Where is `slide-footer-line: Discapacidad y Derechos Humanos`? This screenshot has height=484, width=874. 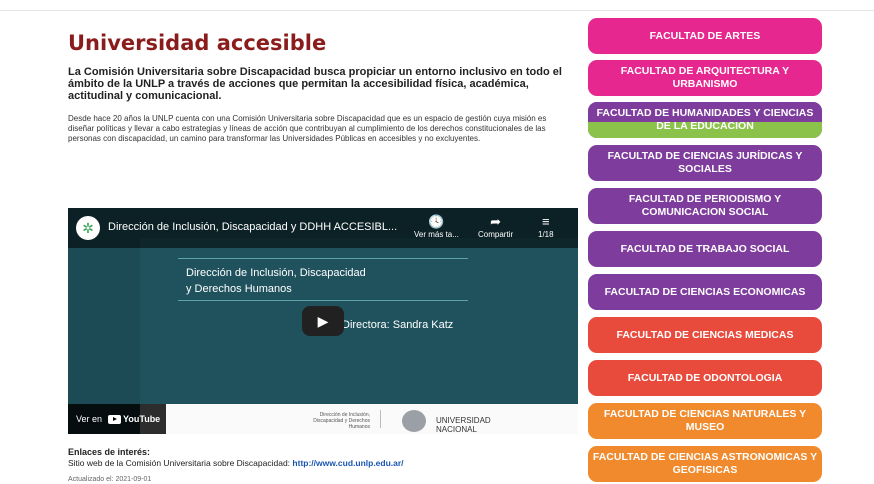
slide-footer-line: Discapacidad y Derechos Humanos is located at coordinates (341, 424).